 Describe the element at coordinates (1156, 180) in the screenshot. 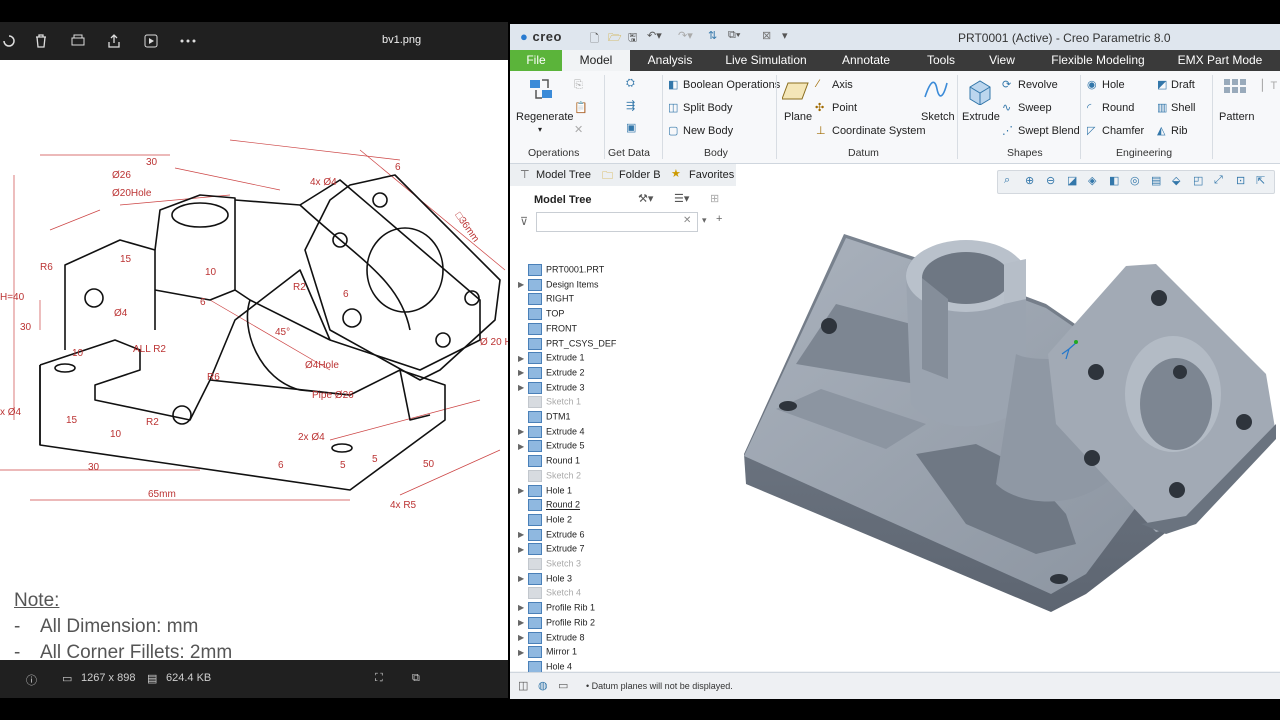

I see `view-manager-icon: ▤` at that location.